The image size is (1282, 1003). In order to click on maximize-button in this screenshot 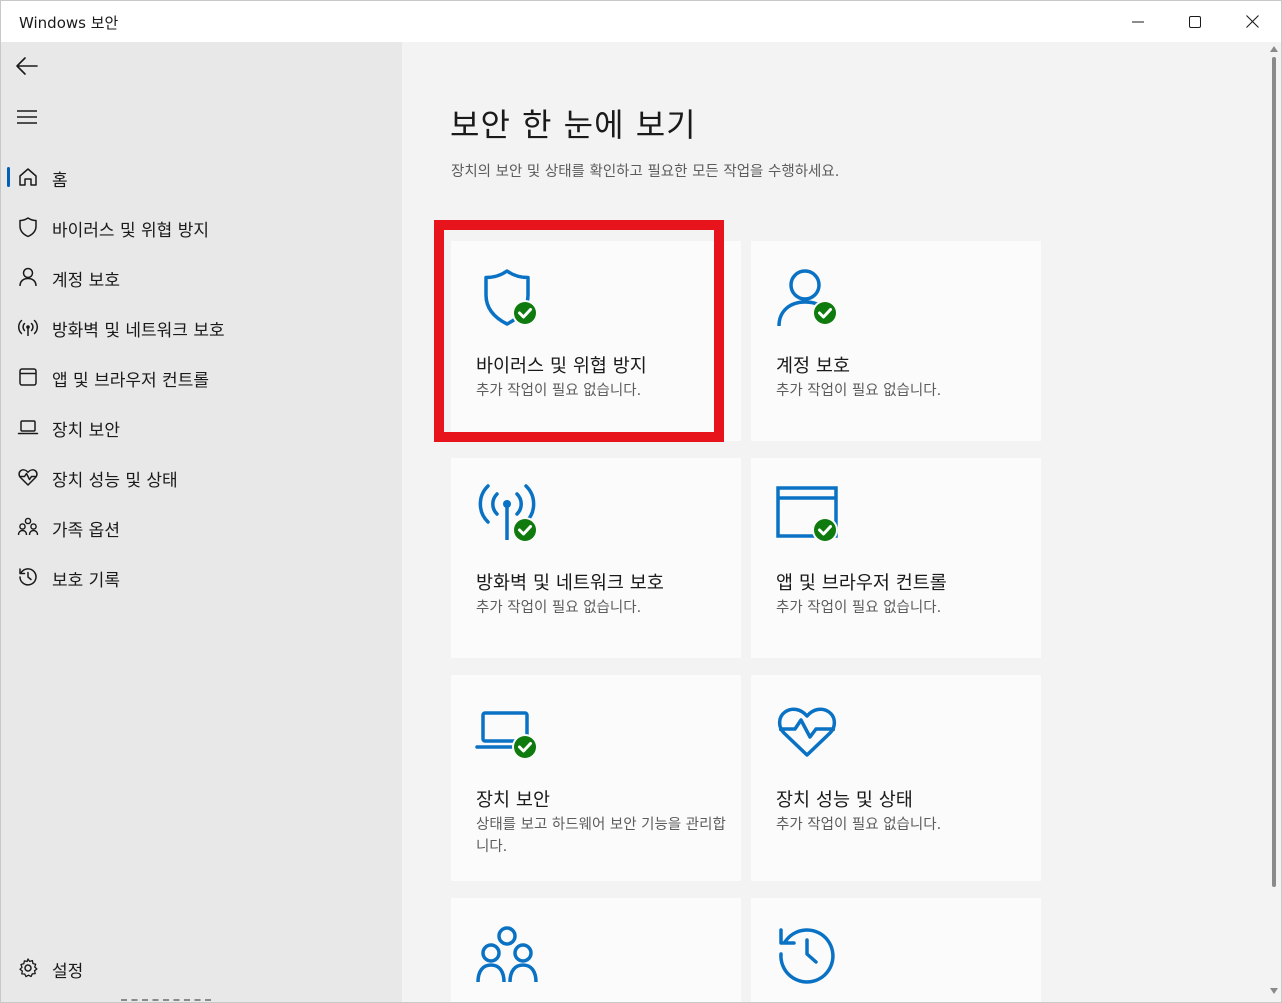, I will do `click(1195, 21)`.